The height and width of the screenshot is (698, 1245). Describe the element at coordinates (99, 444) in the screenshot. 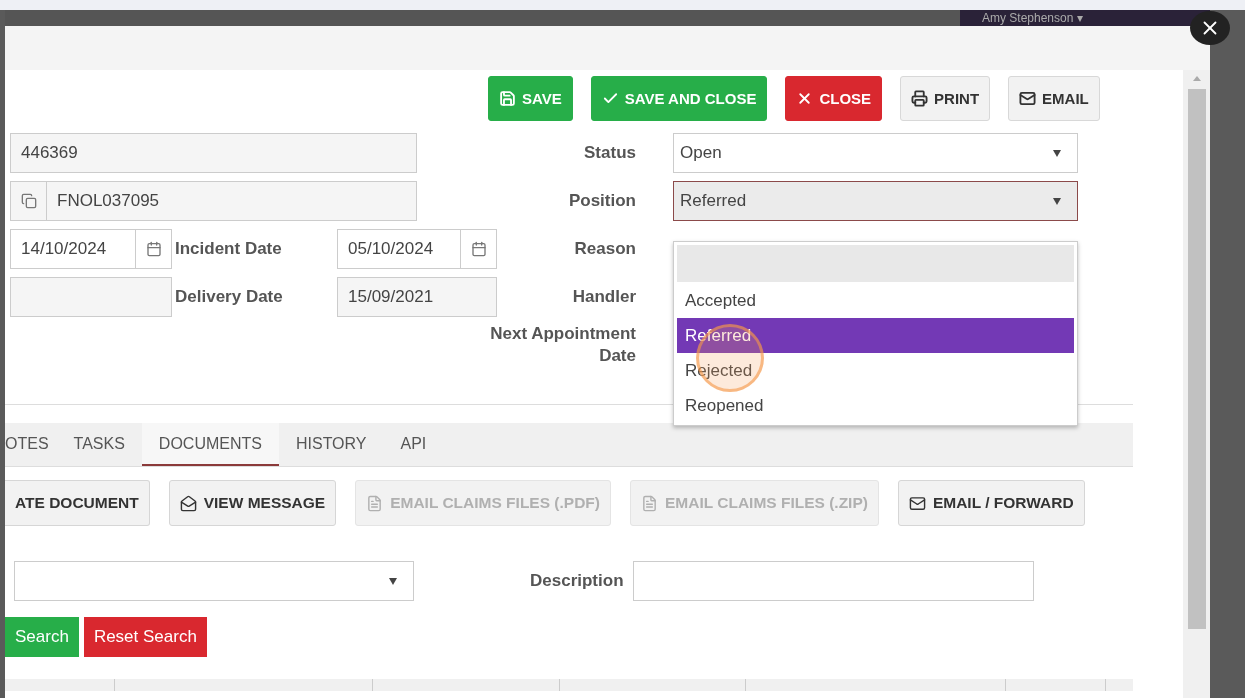

I see `tab: TASKS` at that location.